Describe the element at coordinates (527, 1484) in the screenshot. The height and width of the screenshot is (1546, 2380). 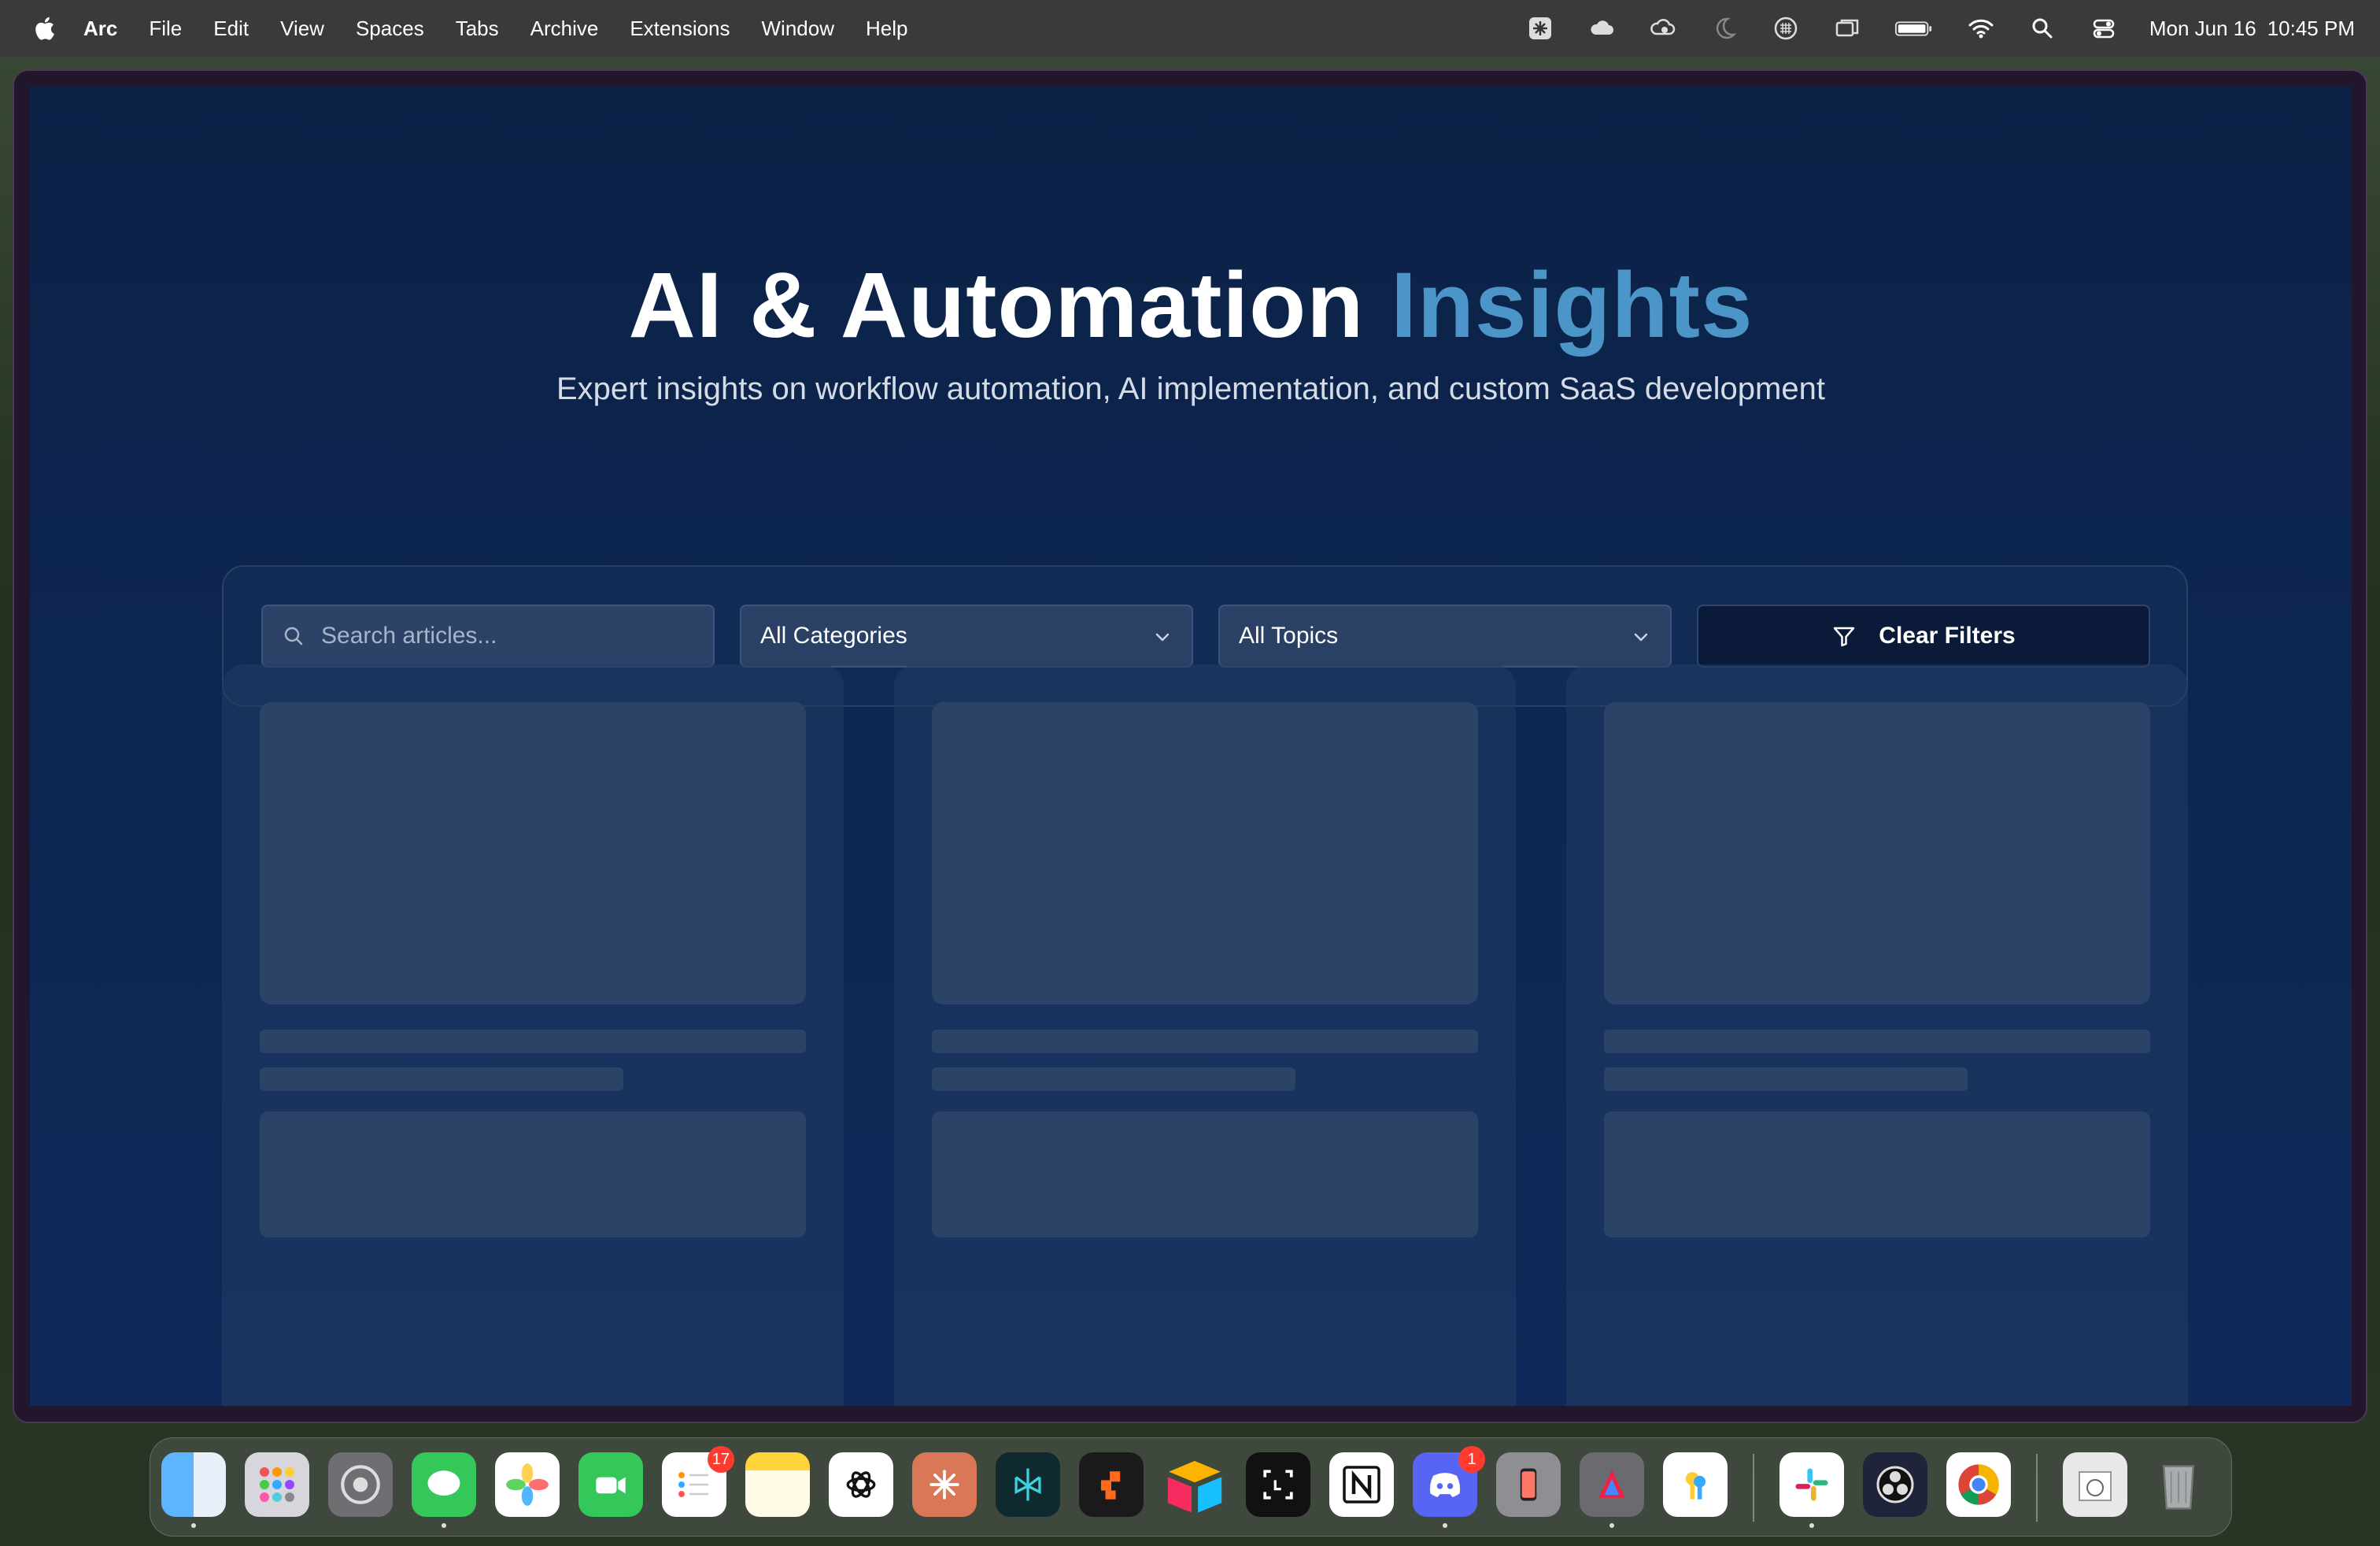
I see `photos-icon` at that location.